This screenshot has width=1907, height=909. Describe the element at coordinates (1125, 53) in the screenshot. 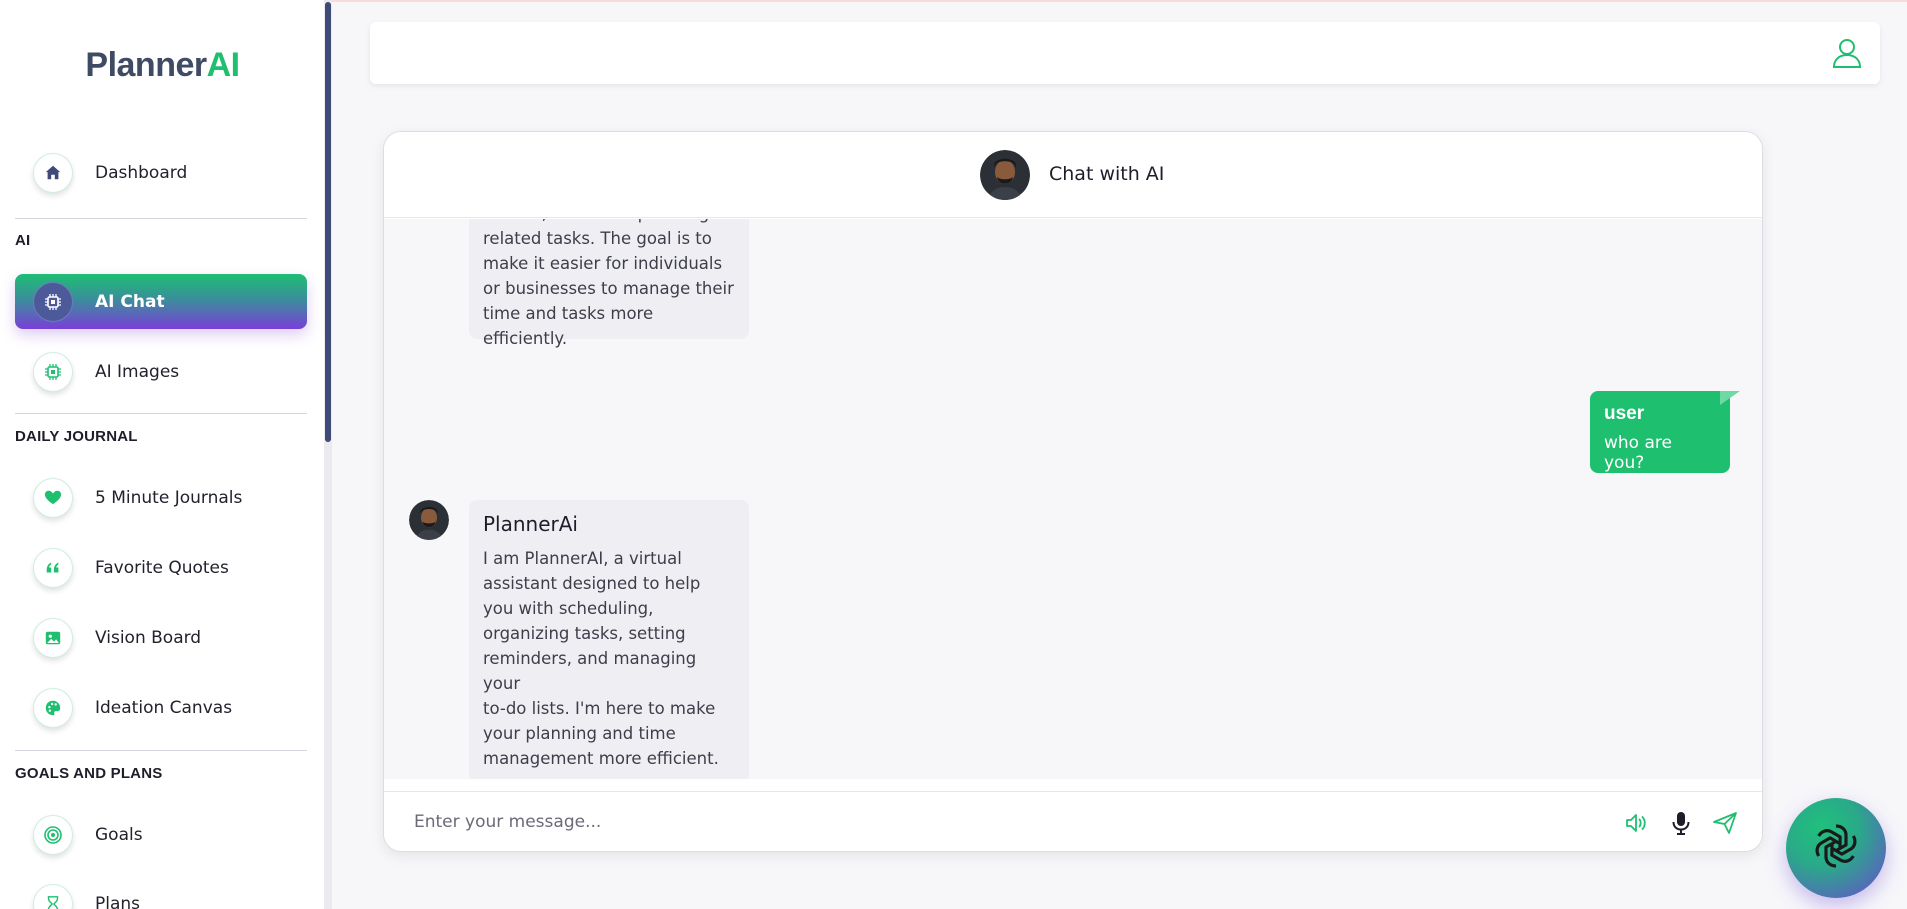

I see `top-header` at that location.